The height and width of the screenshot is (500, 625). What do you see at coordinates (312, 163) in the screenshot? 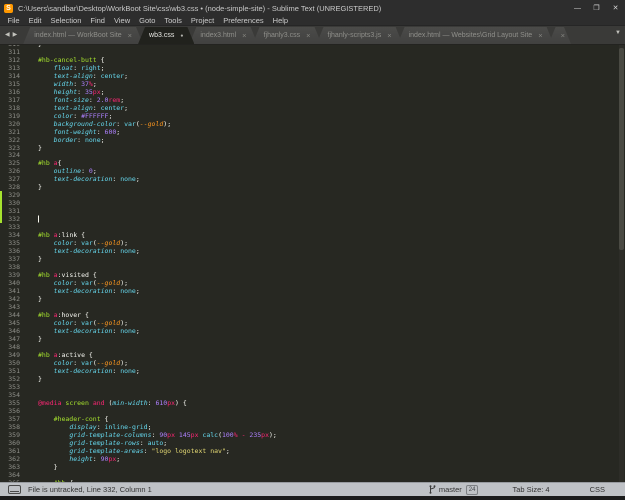
I see `code-line: 325 #hb a{` at bounding box center [312, 163].